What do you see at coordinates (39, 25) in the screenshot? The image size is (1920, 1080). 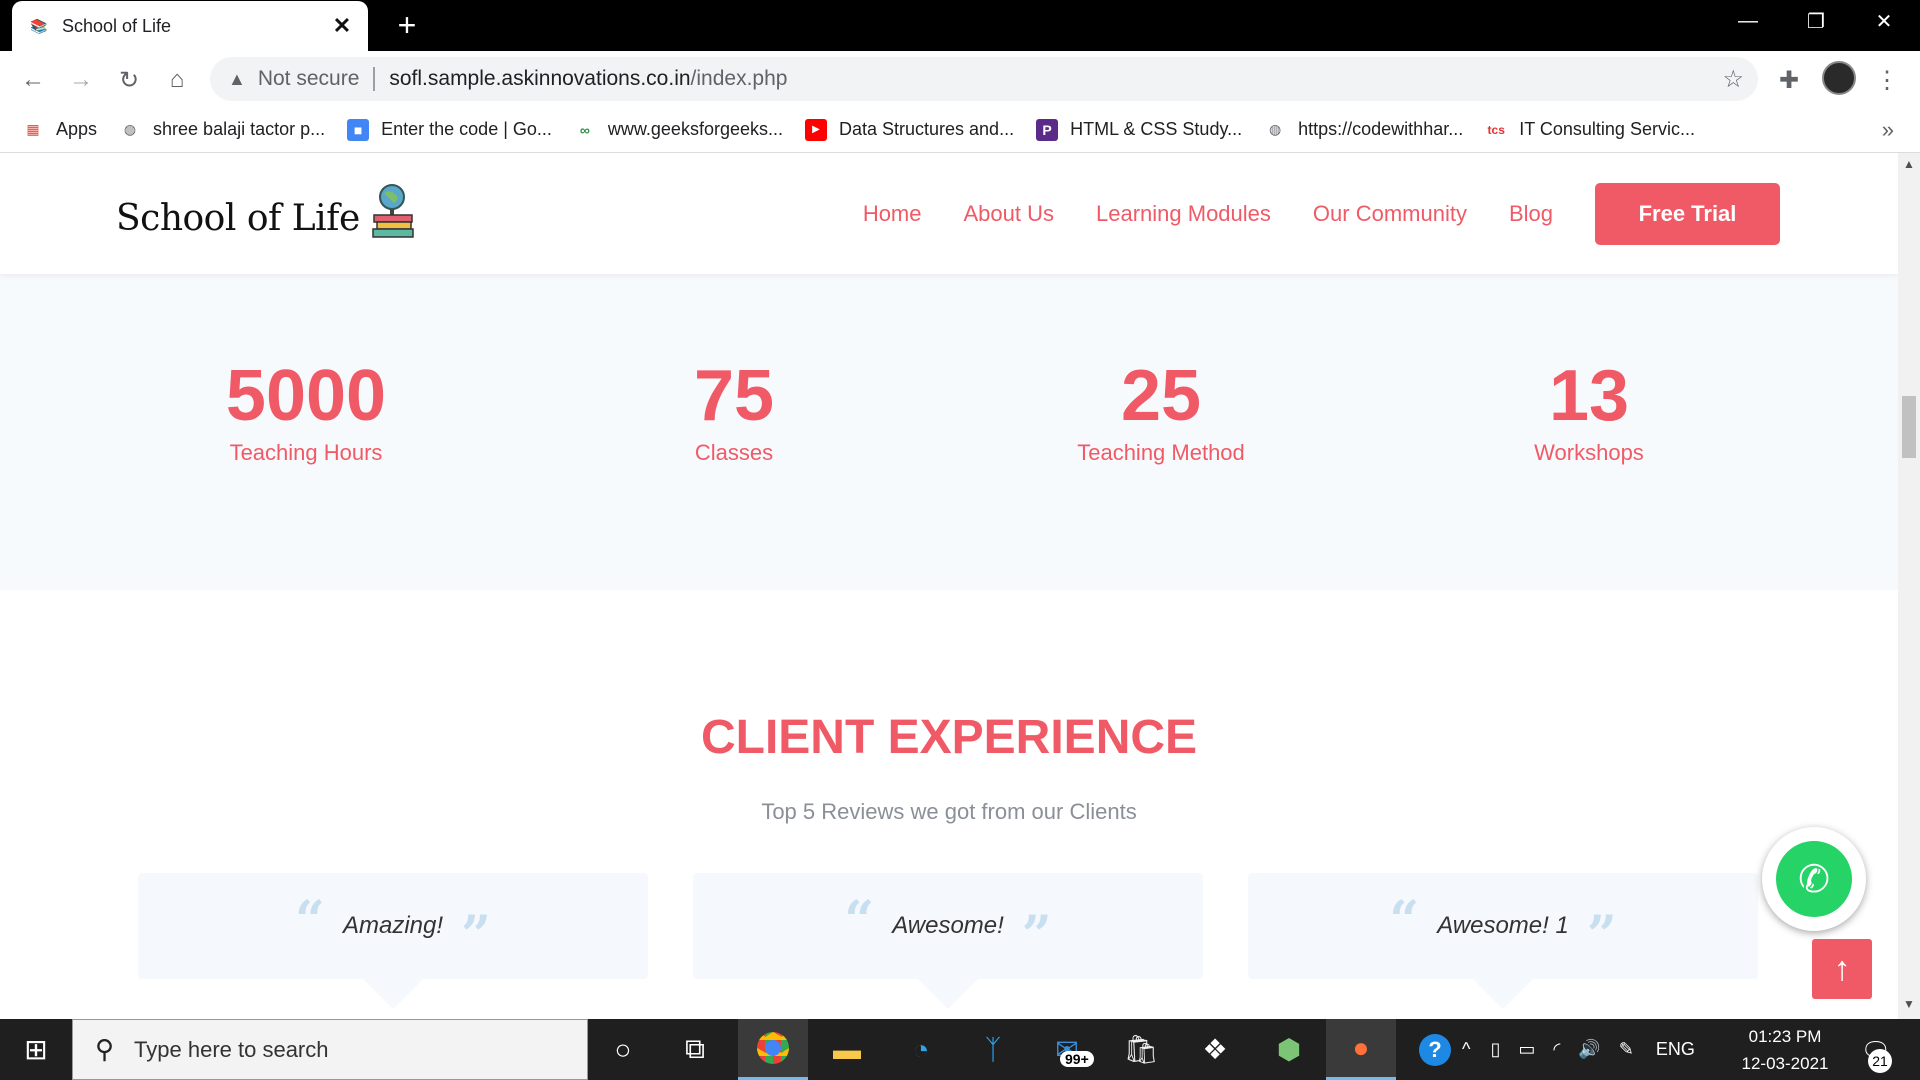 I see `school-favicon-icon: 📚` at bounding box center [39, 25].